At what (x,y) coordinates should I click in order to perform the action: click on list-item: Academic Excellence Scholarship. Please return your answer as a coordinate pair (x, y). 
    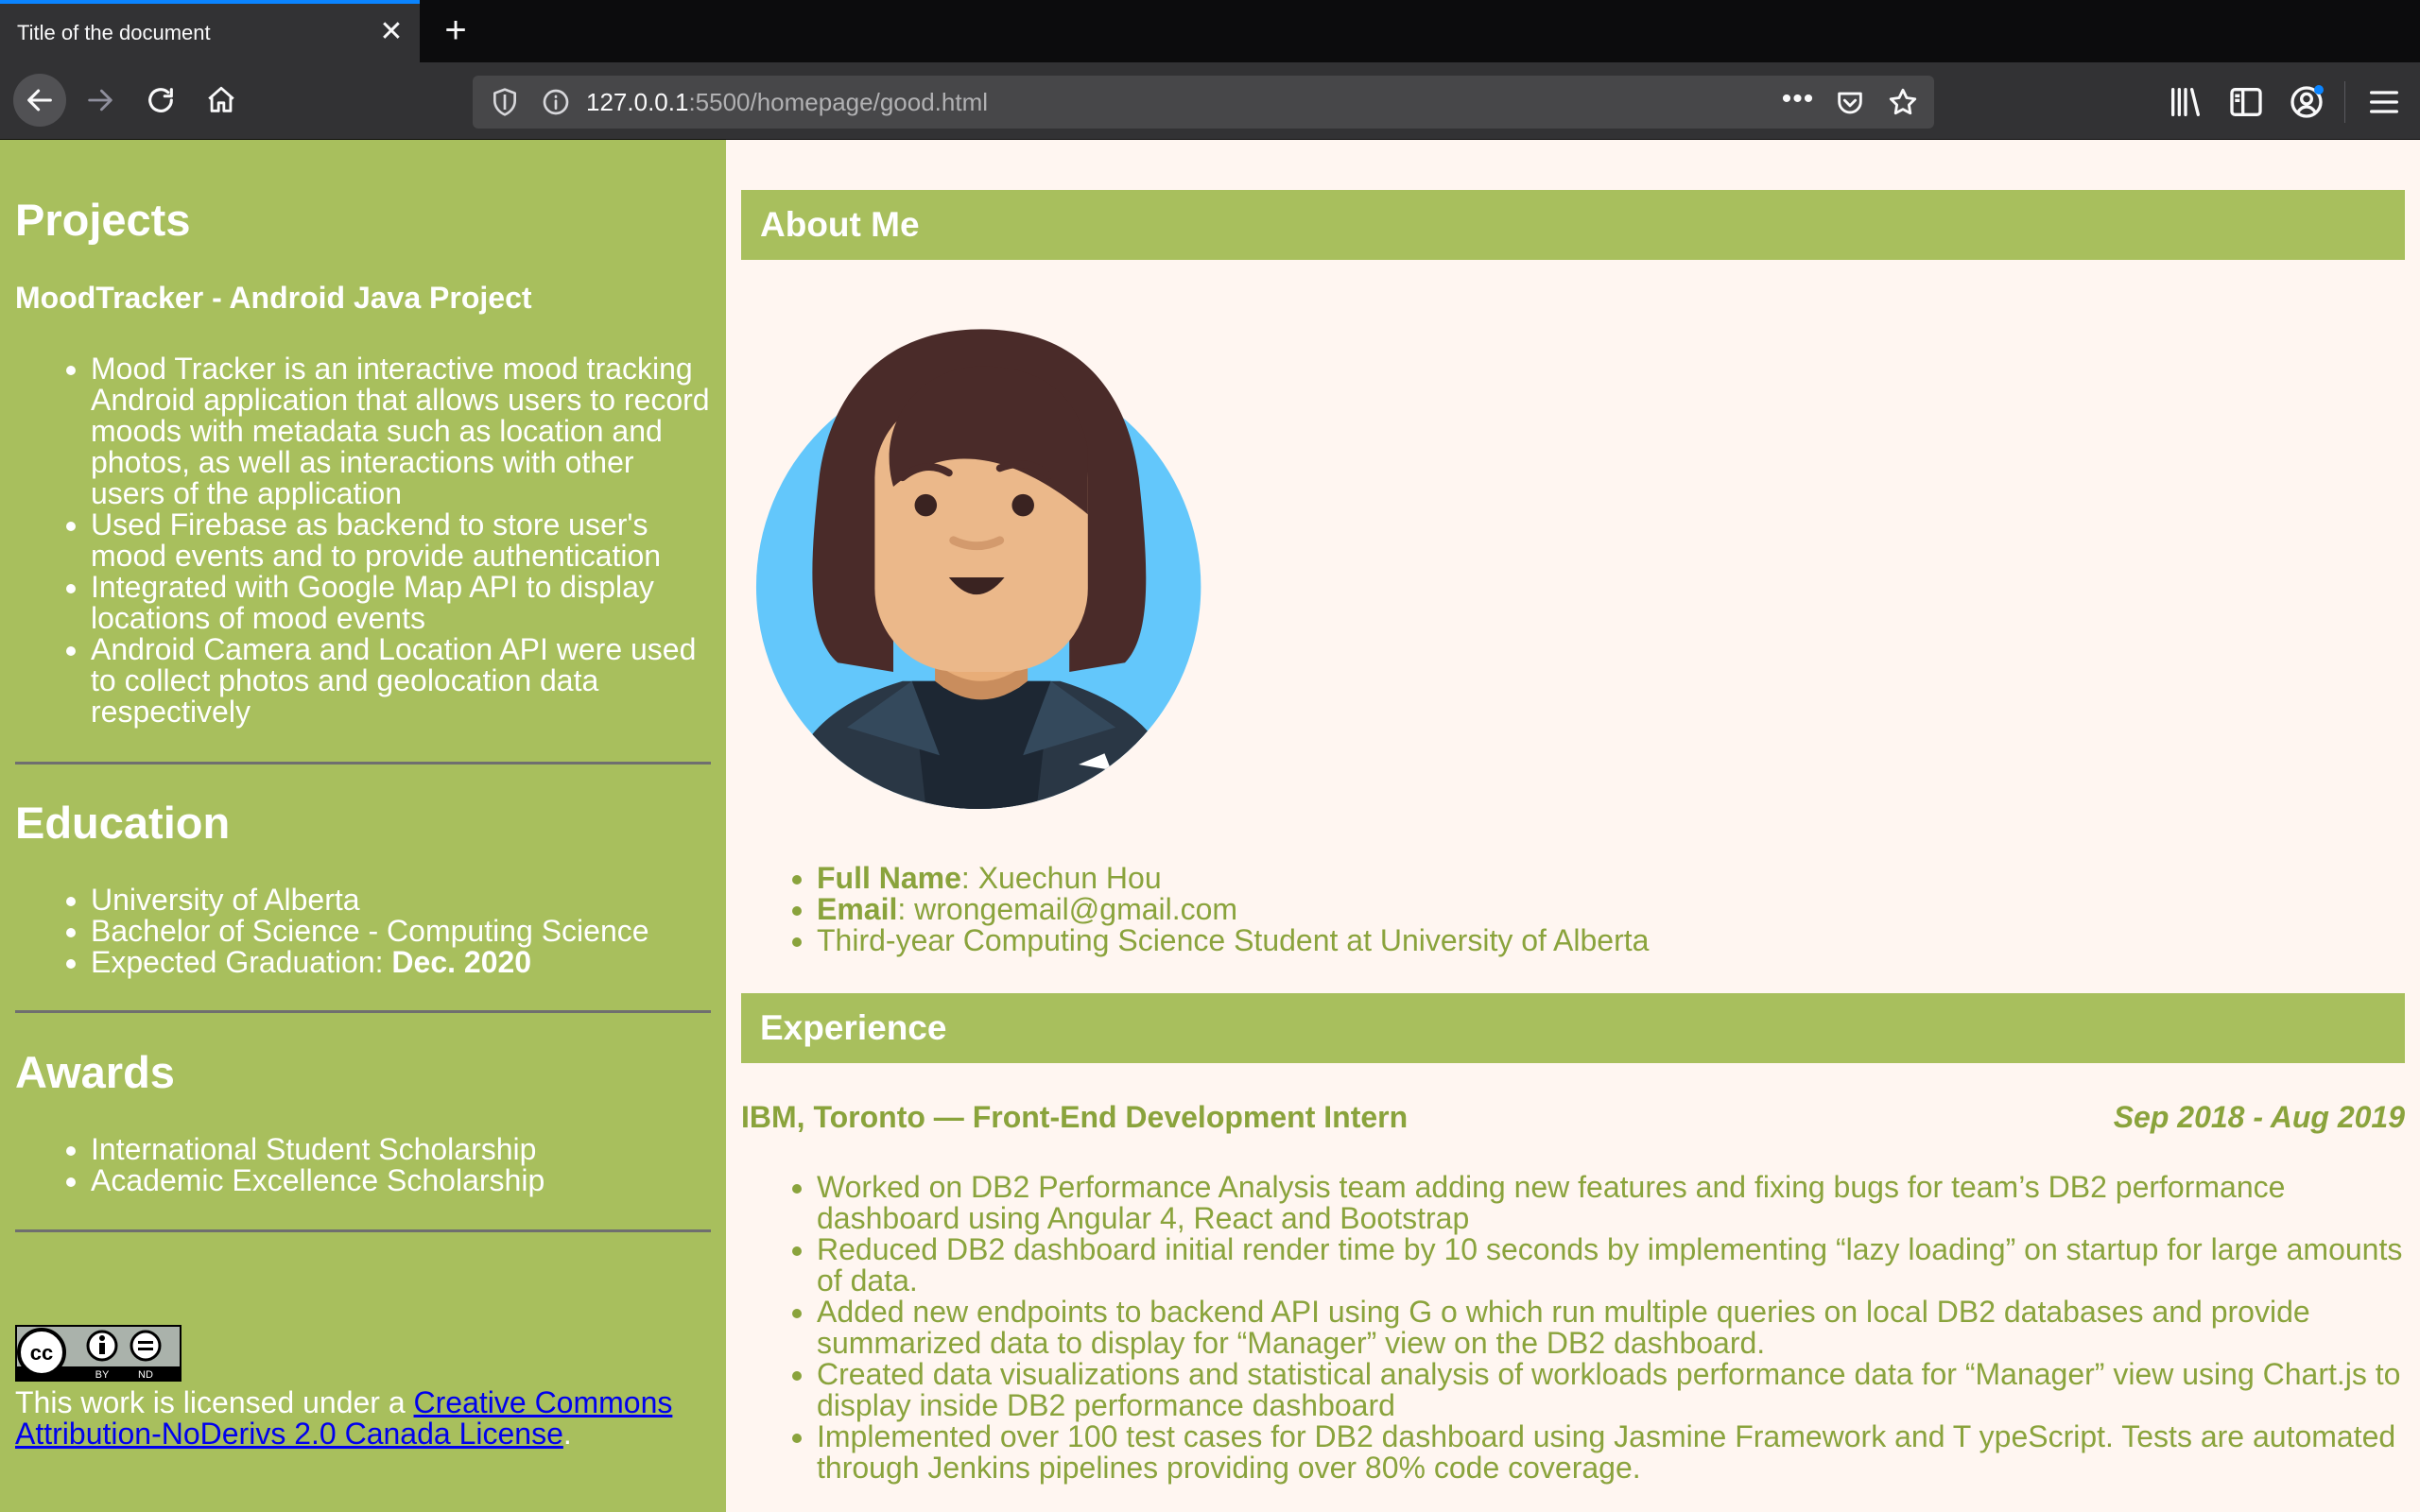
    Looking at the image, I should click on (401, 1180).